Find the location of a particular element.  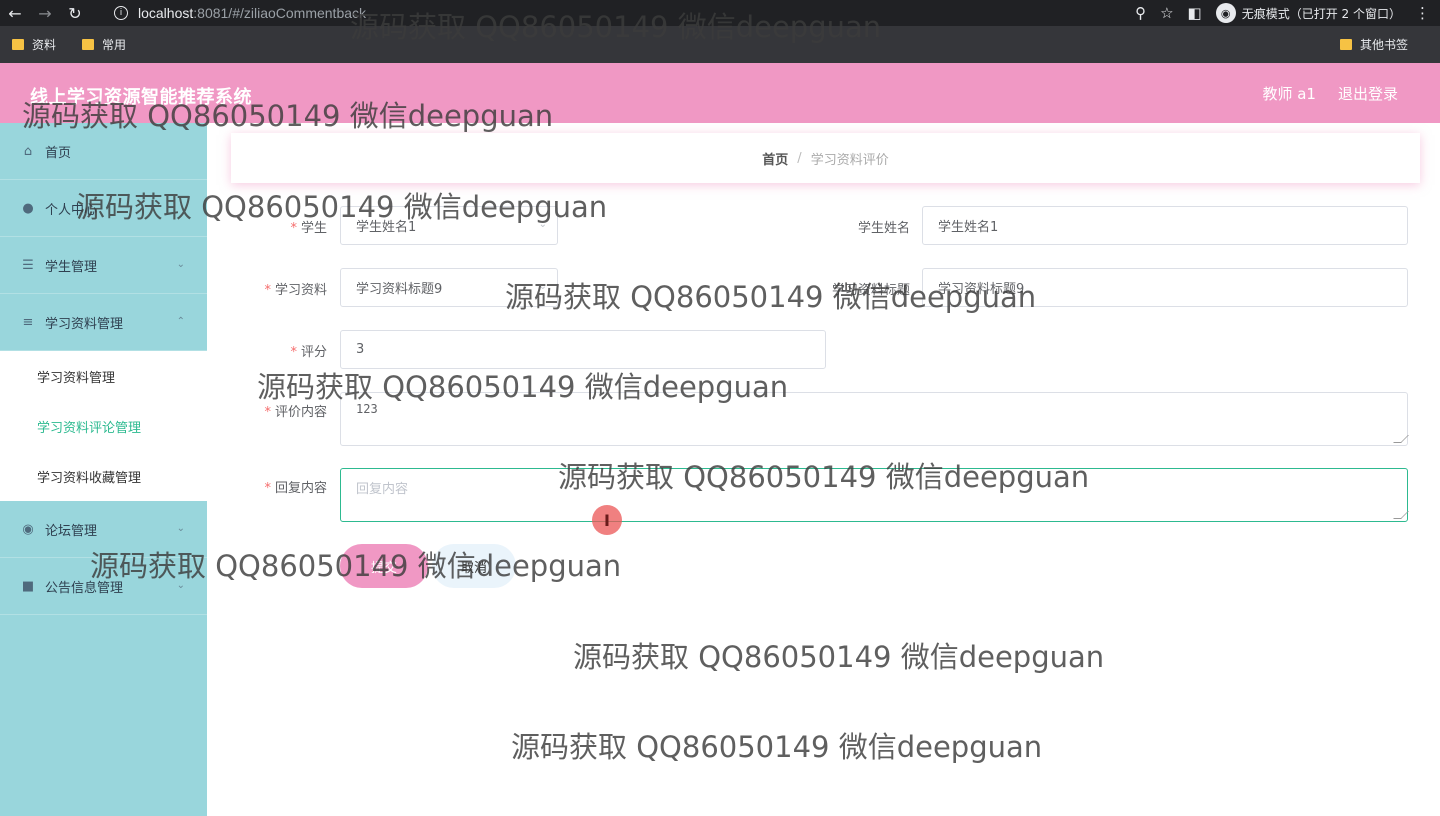

info-icon: i is located at coordinates (121, 13).